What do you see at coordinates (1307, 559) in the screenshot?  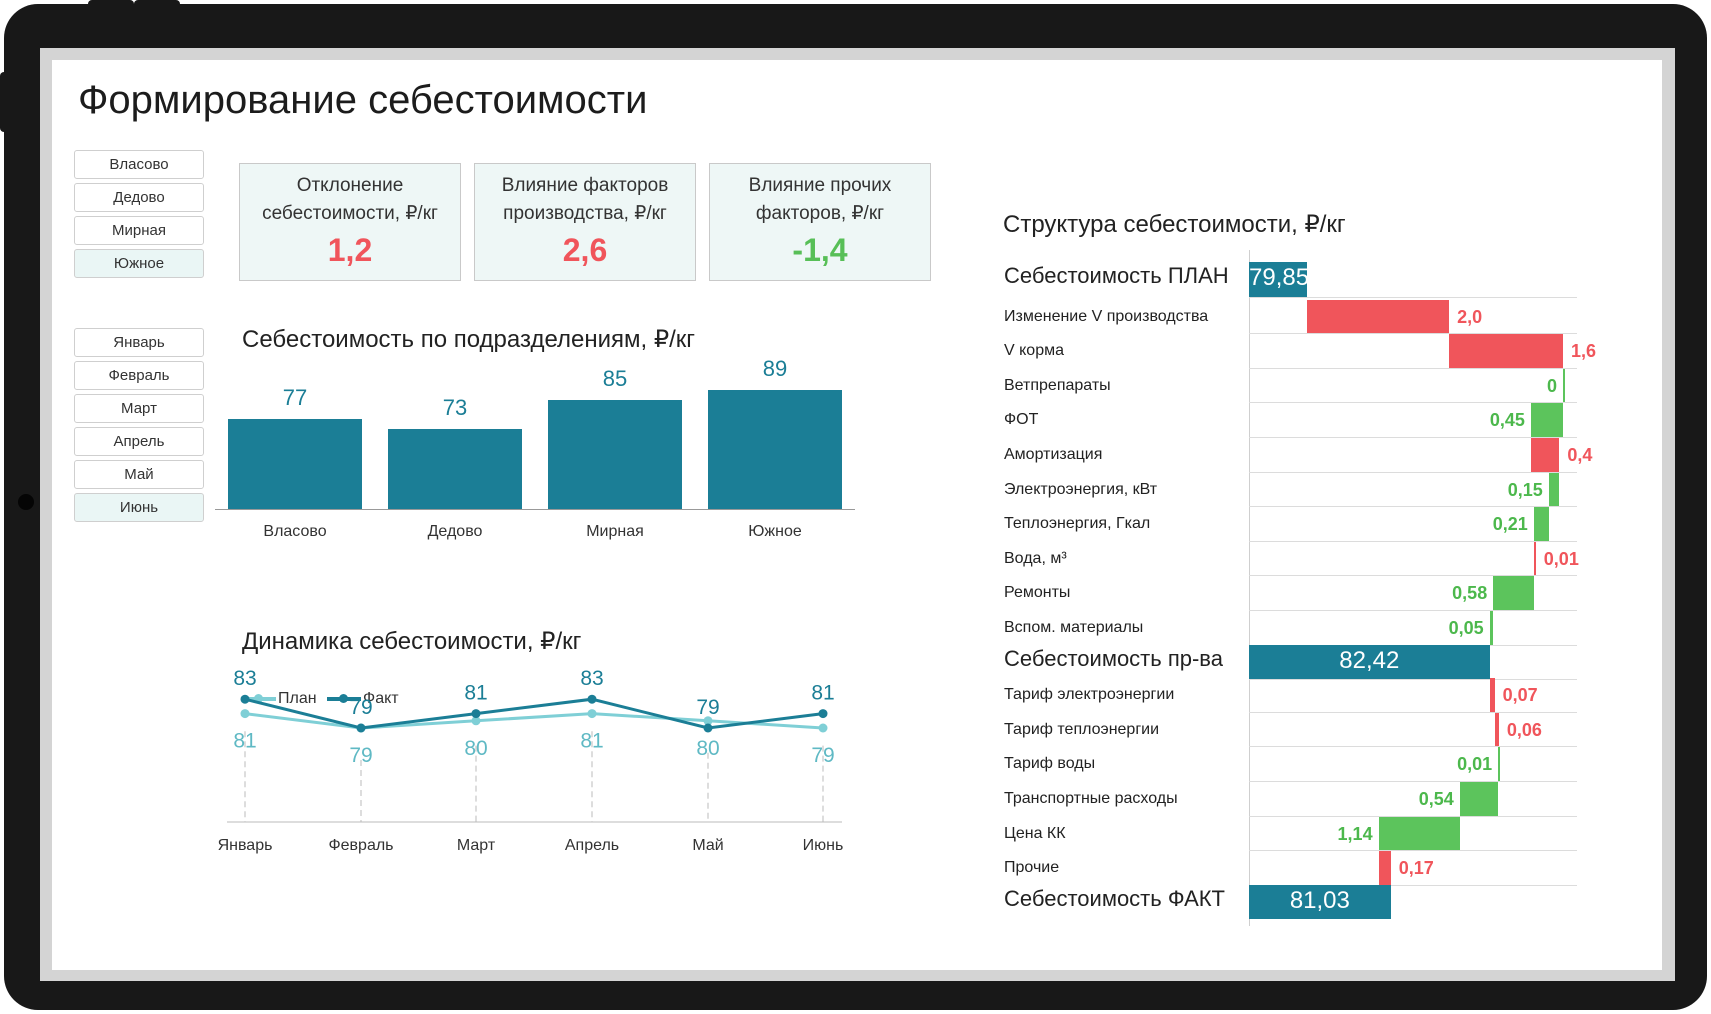 I see `waterfall-row: Вода, м³ 0,01` at bounding box center [1307, 559].